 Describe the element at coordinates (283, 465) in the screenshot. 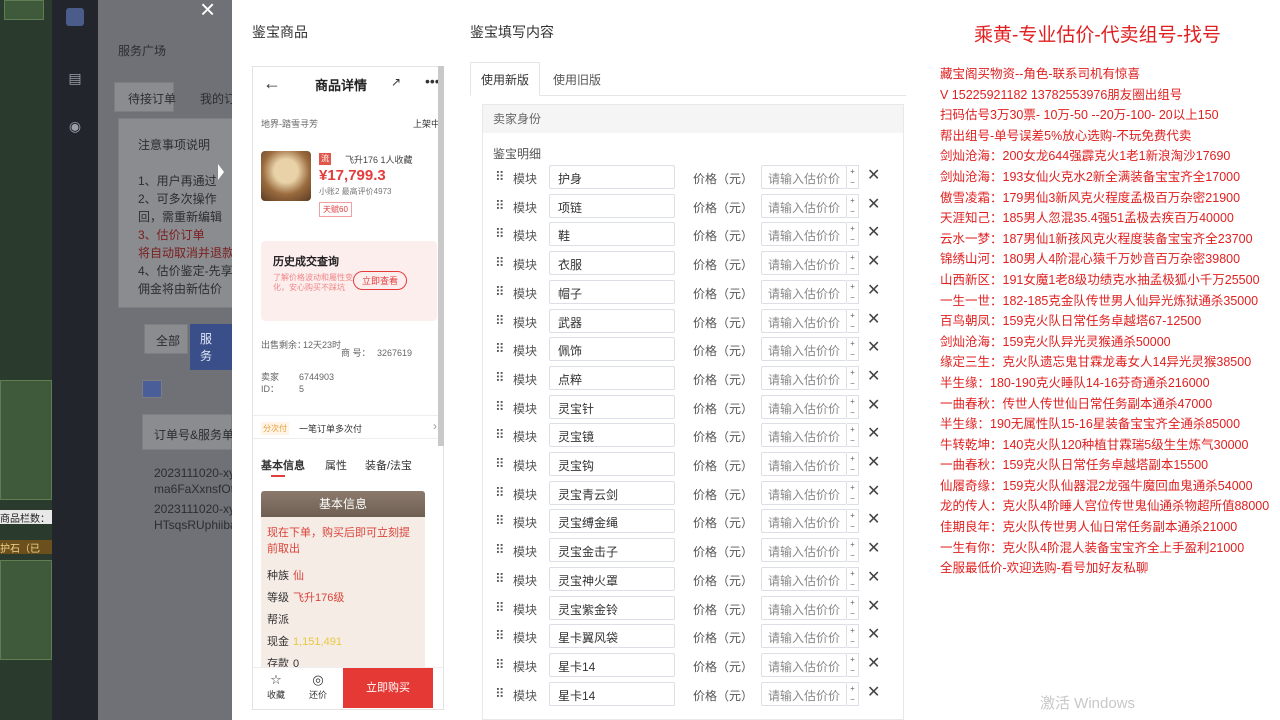

I see `tab-basic-info: 基本信息` at that location.